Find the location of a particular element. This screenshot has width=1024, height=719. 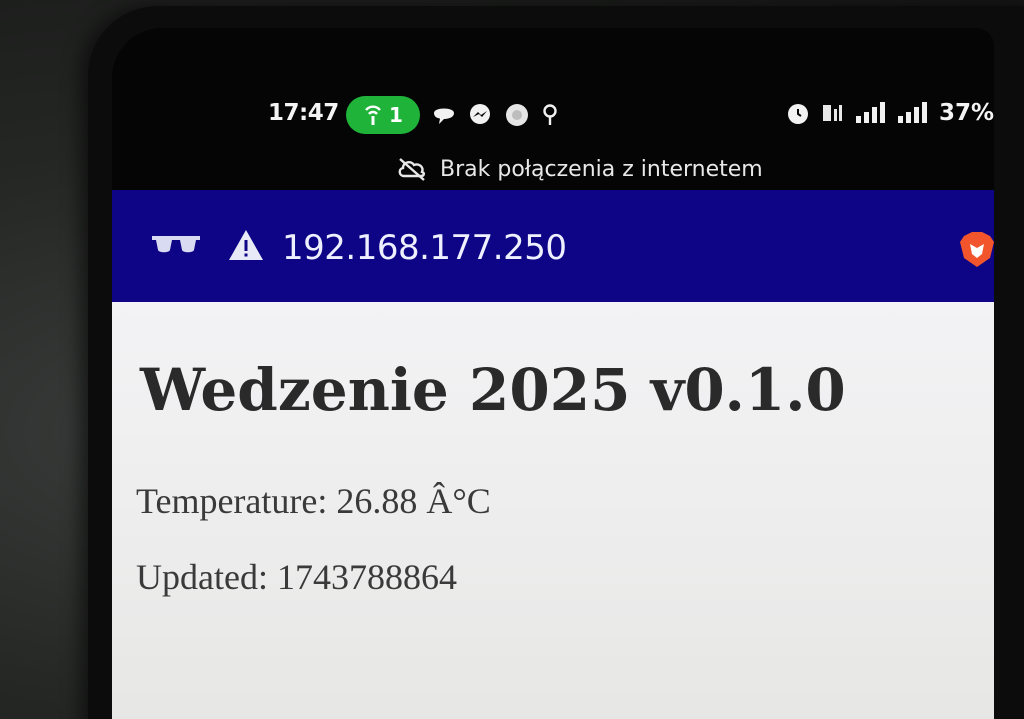

brave-icon is located at coordinates (977, 249).